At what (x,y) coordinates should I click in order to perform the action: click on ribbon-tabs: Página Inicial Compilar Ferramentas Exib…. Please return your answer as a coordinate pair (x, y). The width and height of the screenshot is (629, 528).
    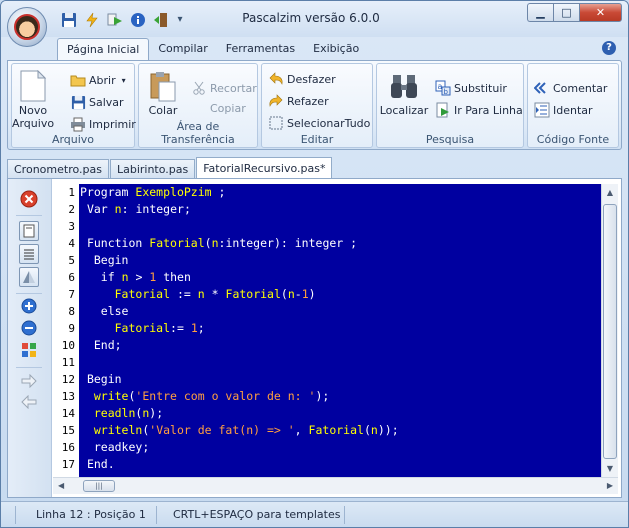
    Looking at the image, I should click on (212, 49).